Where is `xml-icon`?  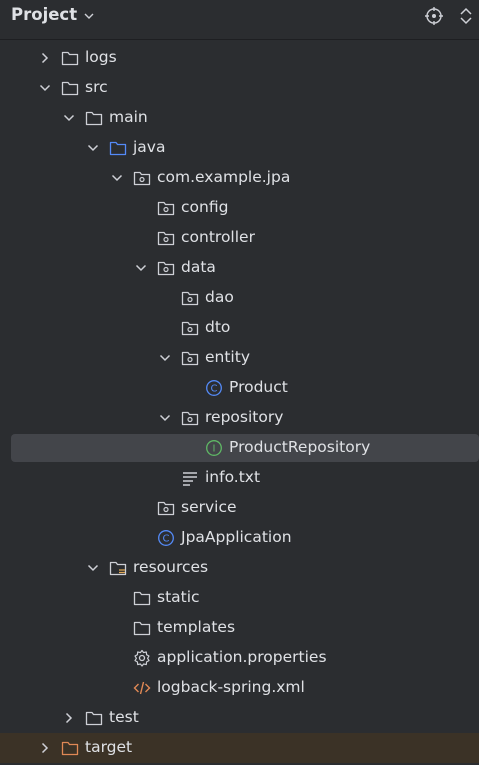
xml-icon is located at coordinates (142, 688).